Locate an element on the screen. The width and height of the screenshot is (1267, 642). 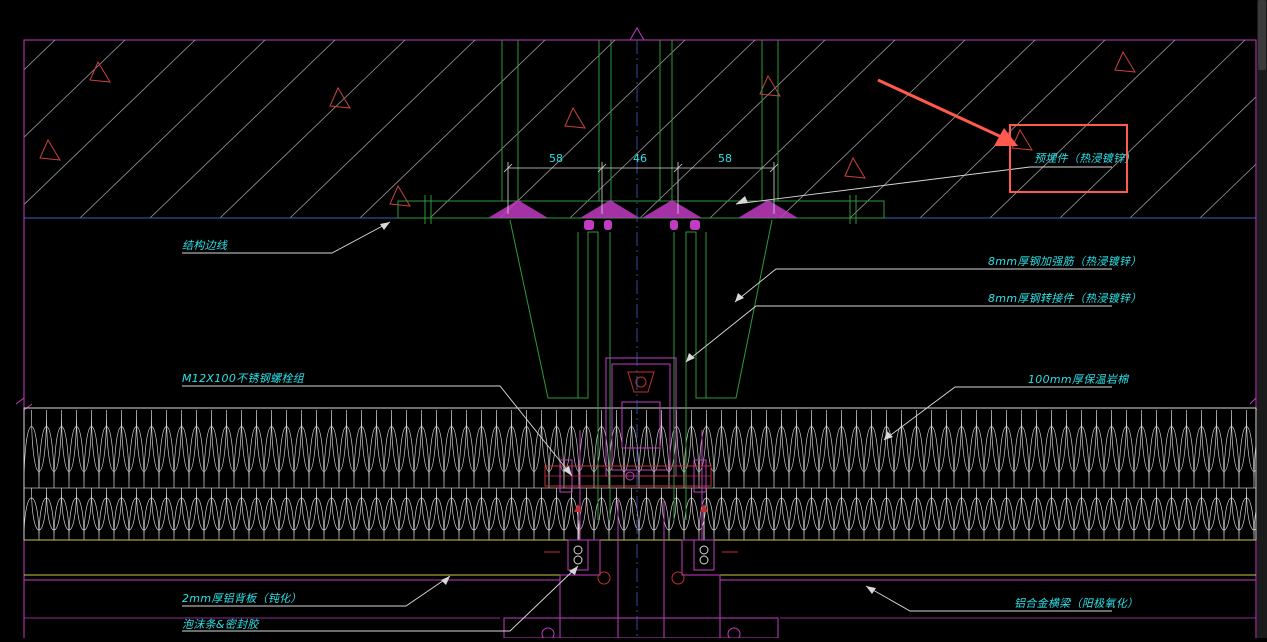
dimension-lines is located at coordinates (641, 188).